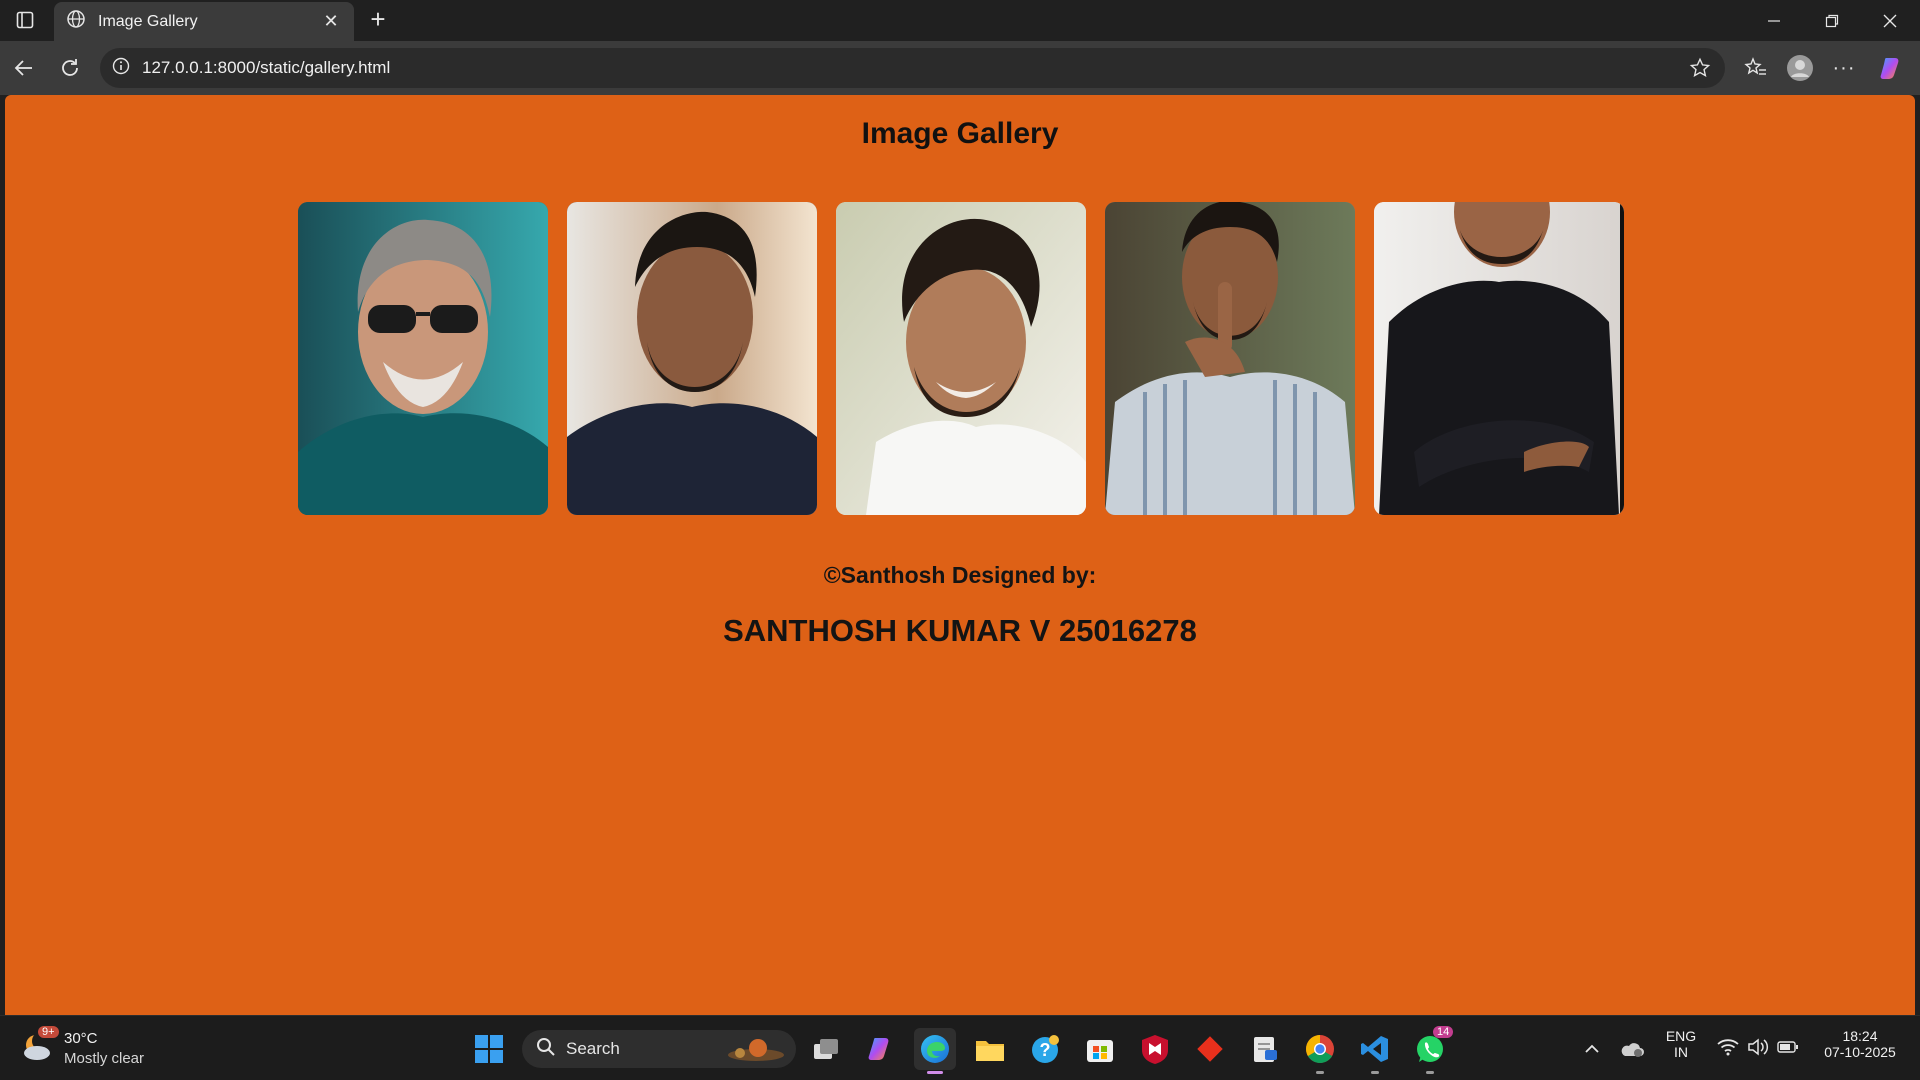  What do you see at coordinates (70, 68) in the screenshot?
I see `refresh-icon` at bounding box center [70, 68].